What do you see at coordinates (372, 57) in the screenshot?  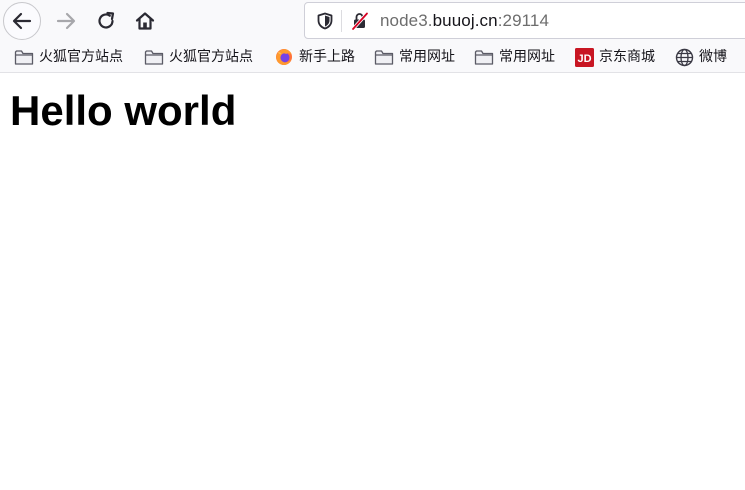 I see `bookmarks-toolbar: 火狐官方站点 火狐官方站点 新手上路 常用网址 常用网址 JD 京东商城 微博` at bounding box center [372, 57].